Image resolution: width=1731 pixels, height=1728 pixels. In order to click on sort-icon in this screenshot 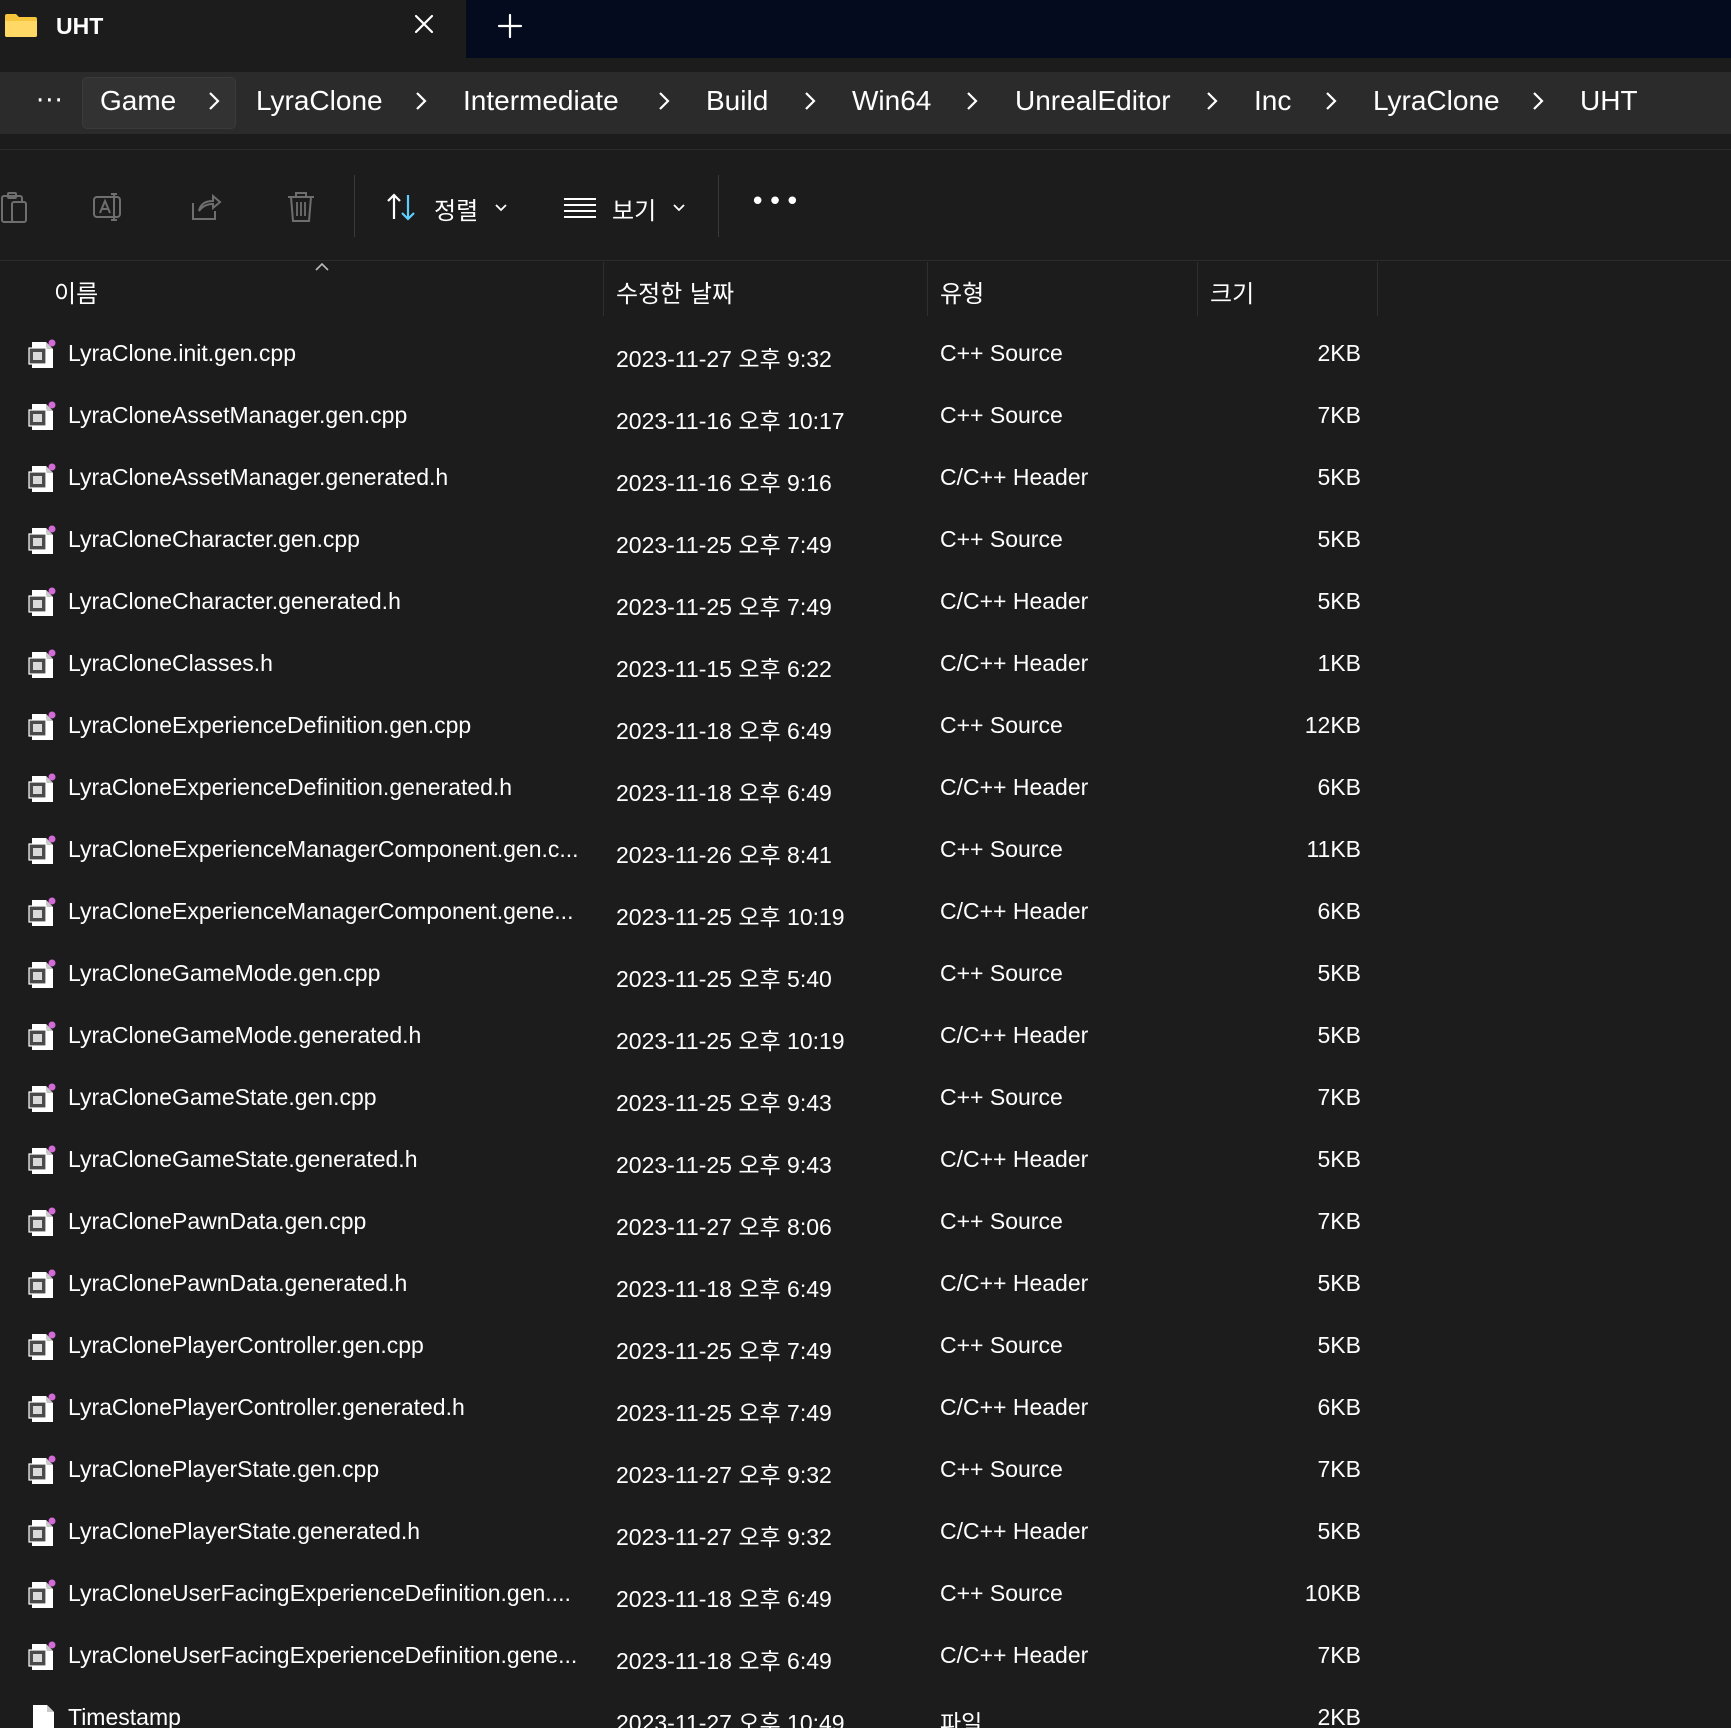, I will do `click(402, 207)`.